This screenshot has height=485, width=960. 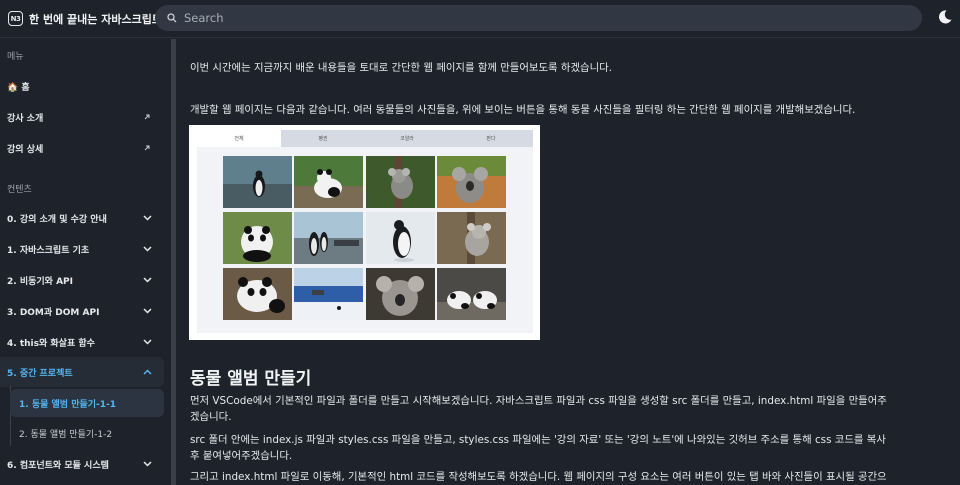 I want to click on chapter-label: 0. 강의 소개 및 수강 안내, so click(x=57, y=219).